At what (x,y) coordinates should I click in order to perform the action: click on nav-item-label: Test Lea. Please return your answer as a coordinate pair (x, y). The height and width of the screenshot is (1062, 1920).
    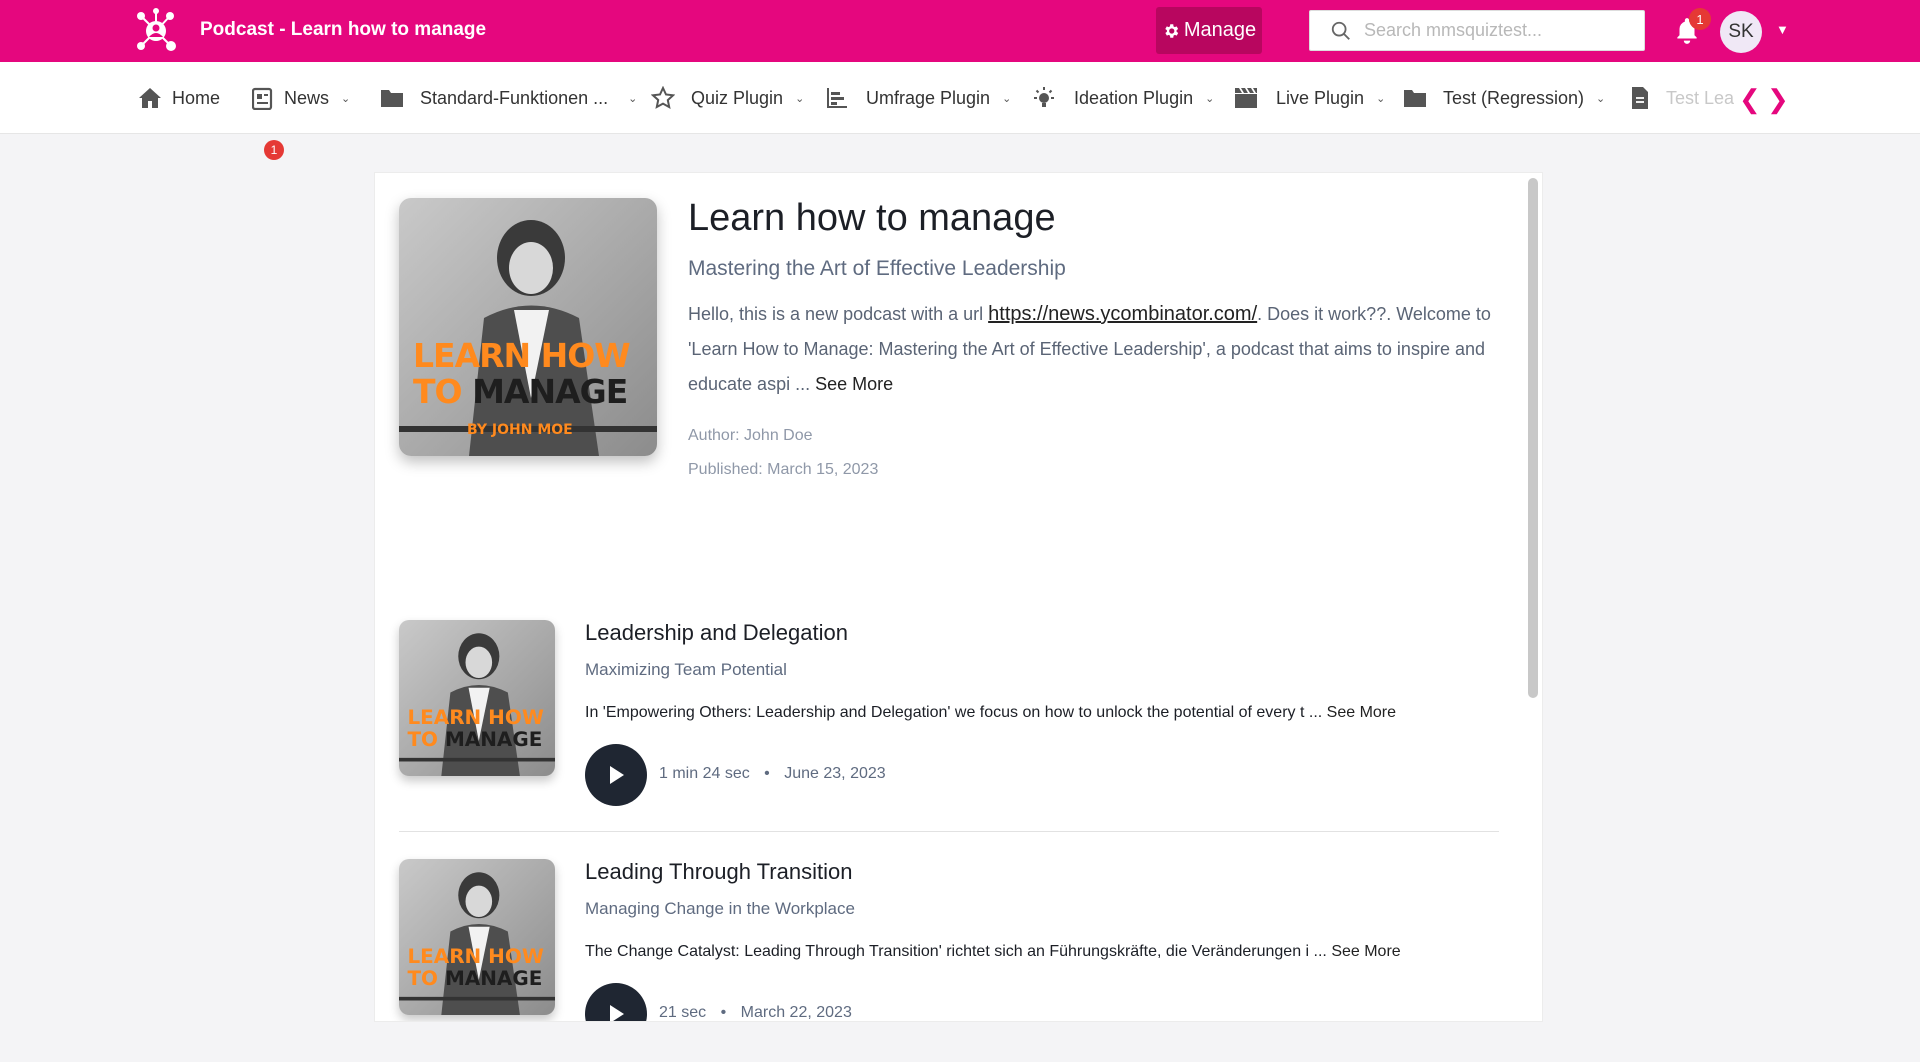
    Looking at the image, I should click on (1700, 97).